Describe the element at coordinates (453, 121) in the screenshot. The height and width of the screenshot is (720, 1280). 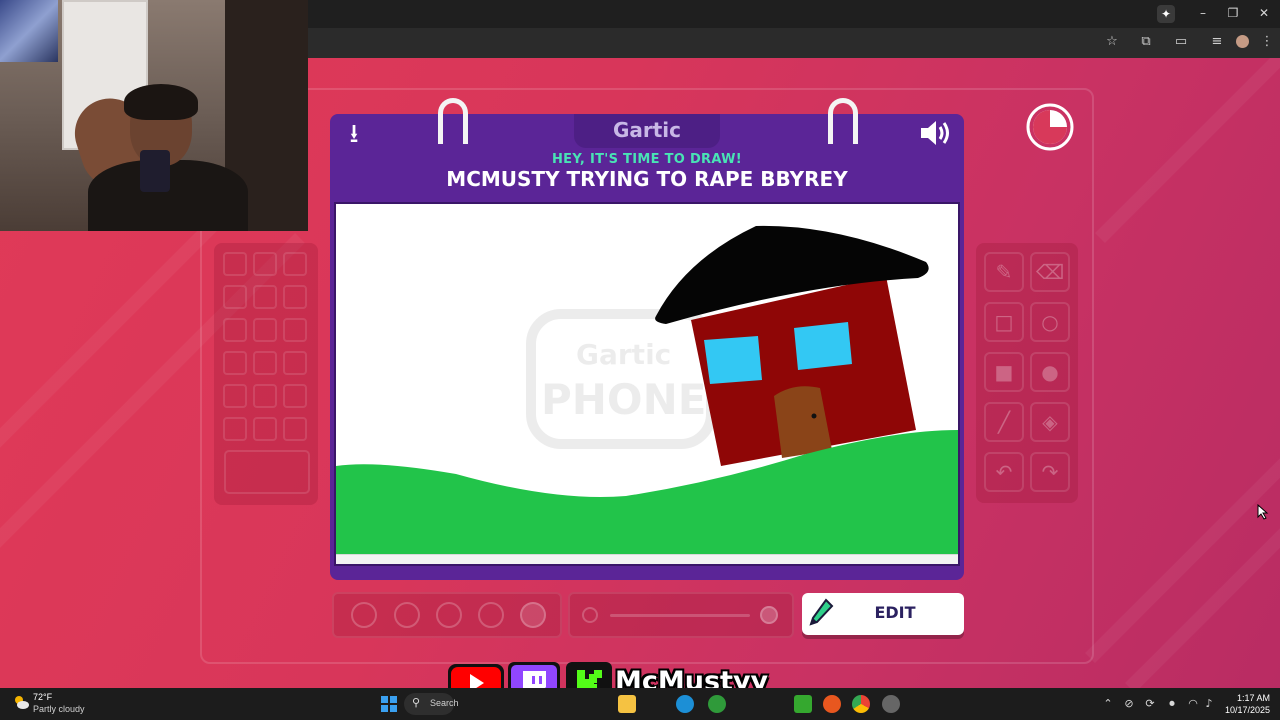
I see `binder-ring-left` at that location.